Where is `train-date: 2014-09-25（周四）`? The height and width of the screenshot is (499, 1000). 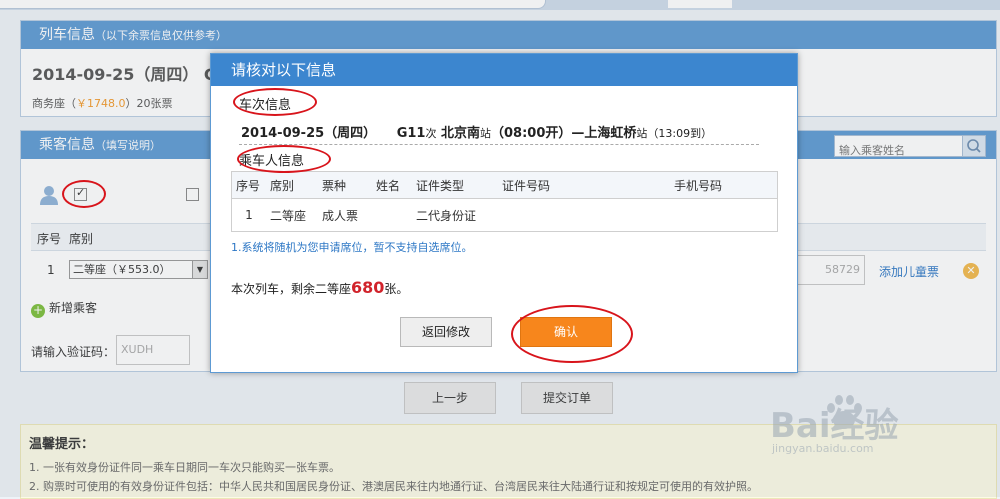
train-date: 2014-09-25（周四） is located at coordinates (309, 133).